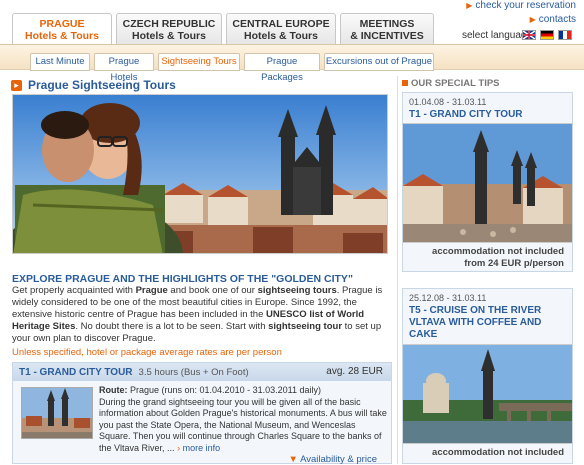  I want to click on subtab-sightseeing-tours: Sightseeing Tours, so click(199, 62).